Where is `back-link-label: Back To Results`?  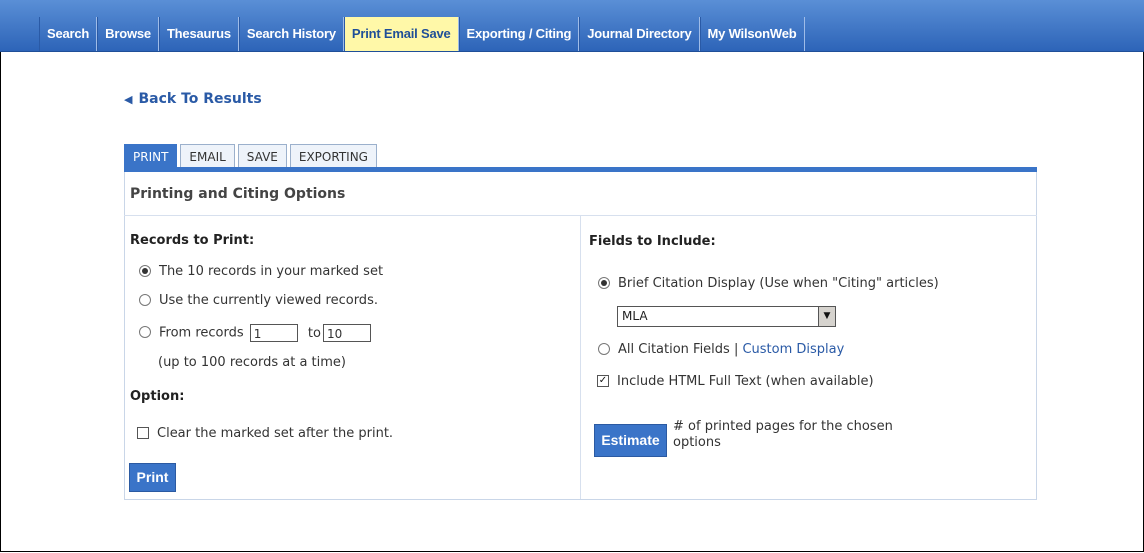
back-link-label: Back To Results is located at coordinates (200, 99).